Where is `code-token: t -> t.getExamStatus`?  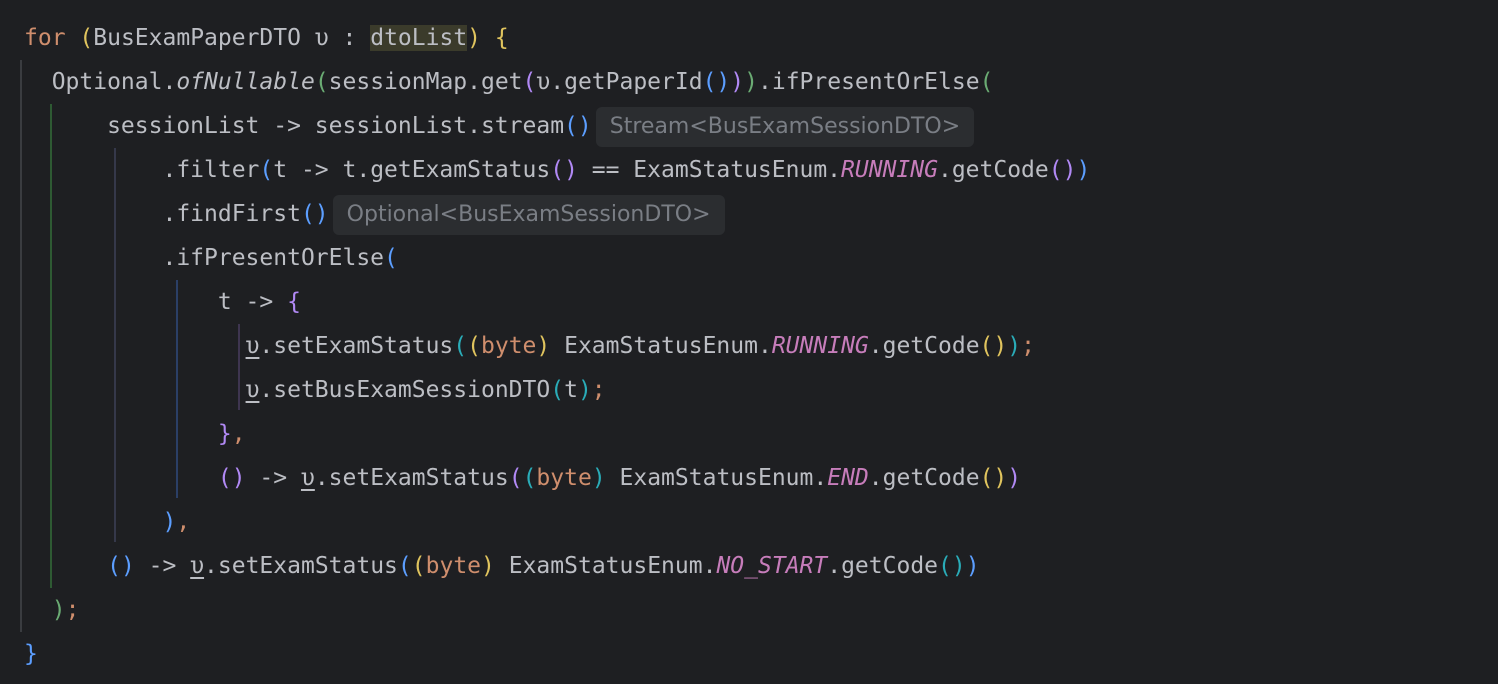 code-token: t -> t.getExamStatus is located at coordinates (412, 170).